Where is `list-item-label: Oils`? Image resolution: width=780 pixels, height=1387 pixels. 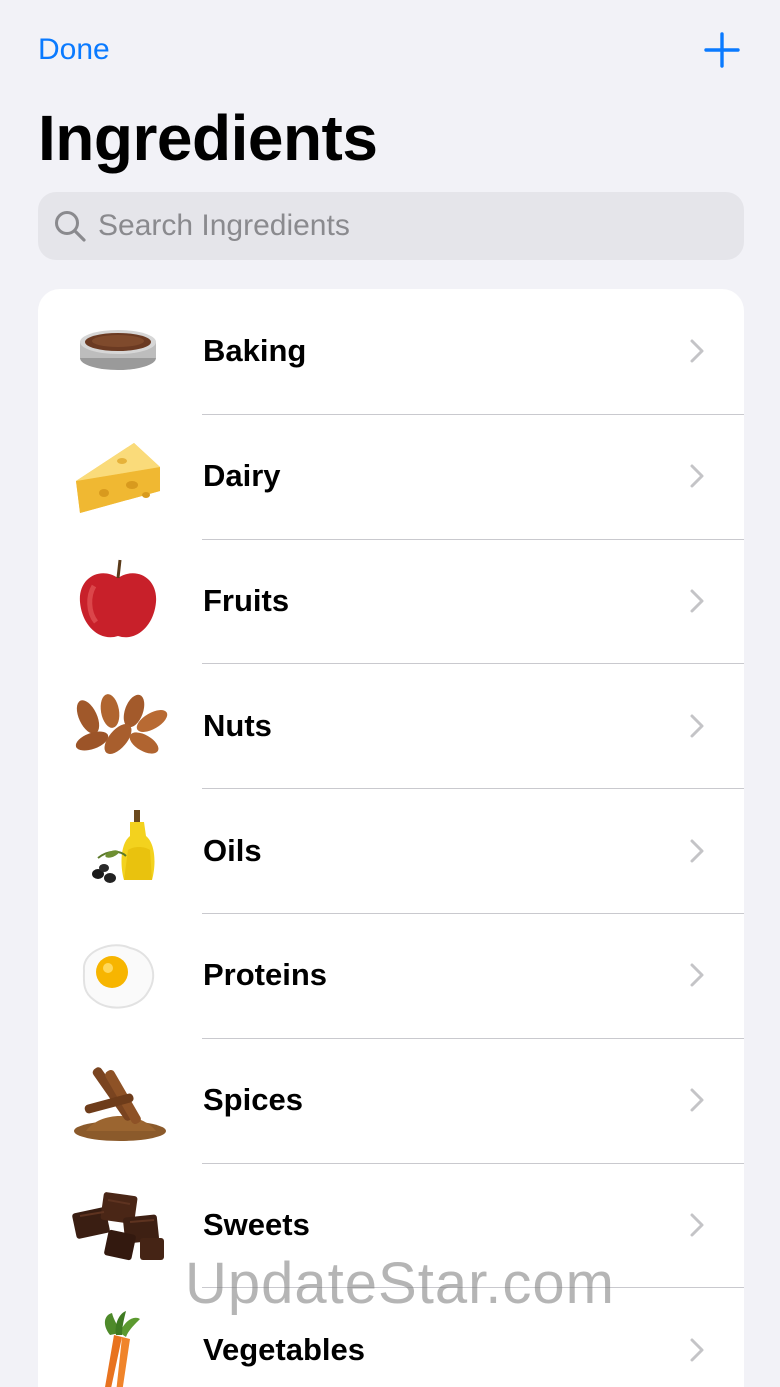 list-item-label: Oils is located at coordinates (232, 850).